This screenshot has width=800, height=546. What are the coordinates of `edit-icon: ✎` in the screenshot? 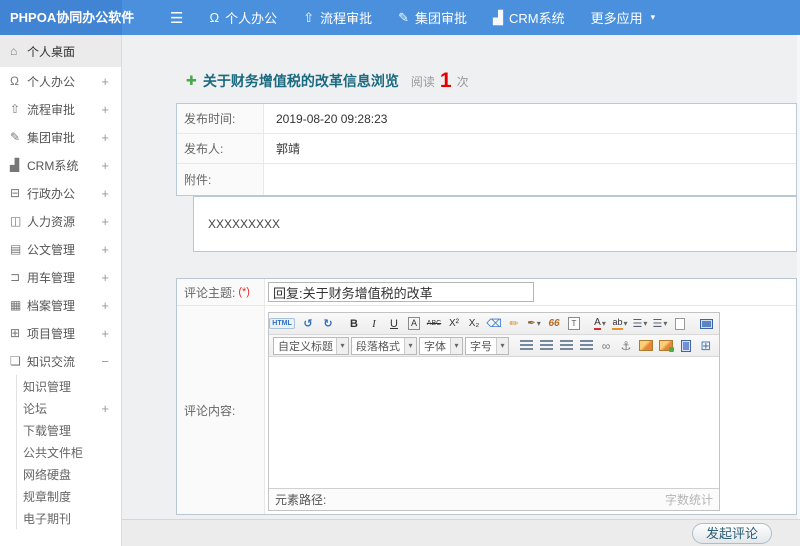 It's located at (404, 17).